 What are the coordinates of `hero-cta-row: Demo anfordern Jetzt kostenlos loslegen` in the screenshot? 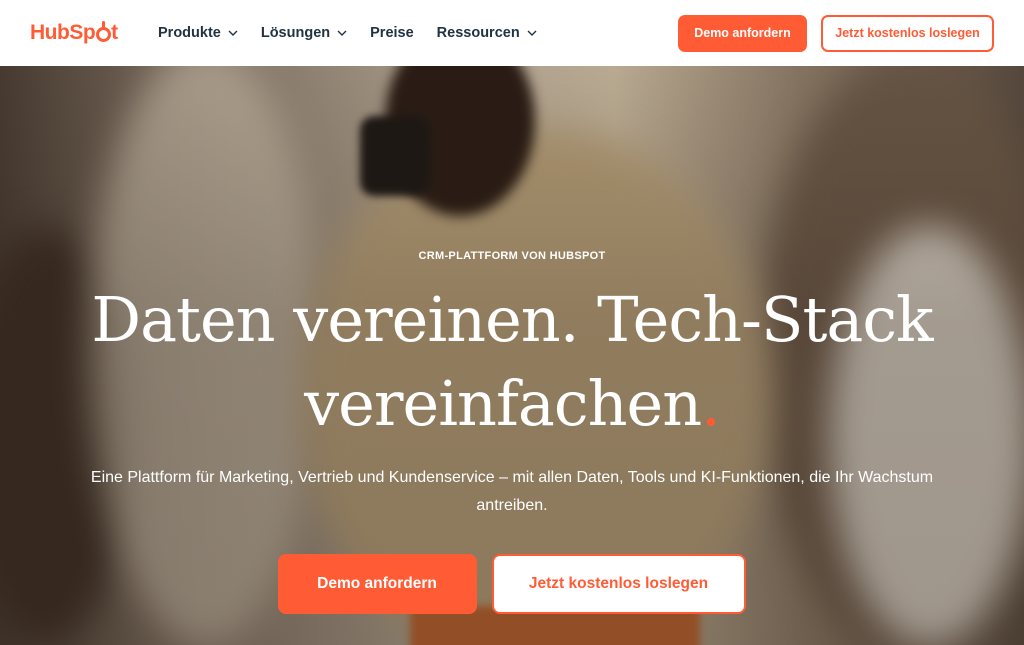 It's located at (512, 584).